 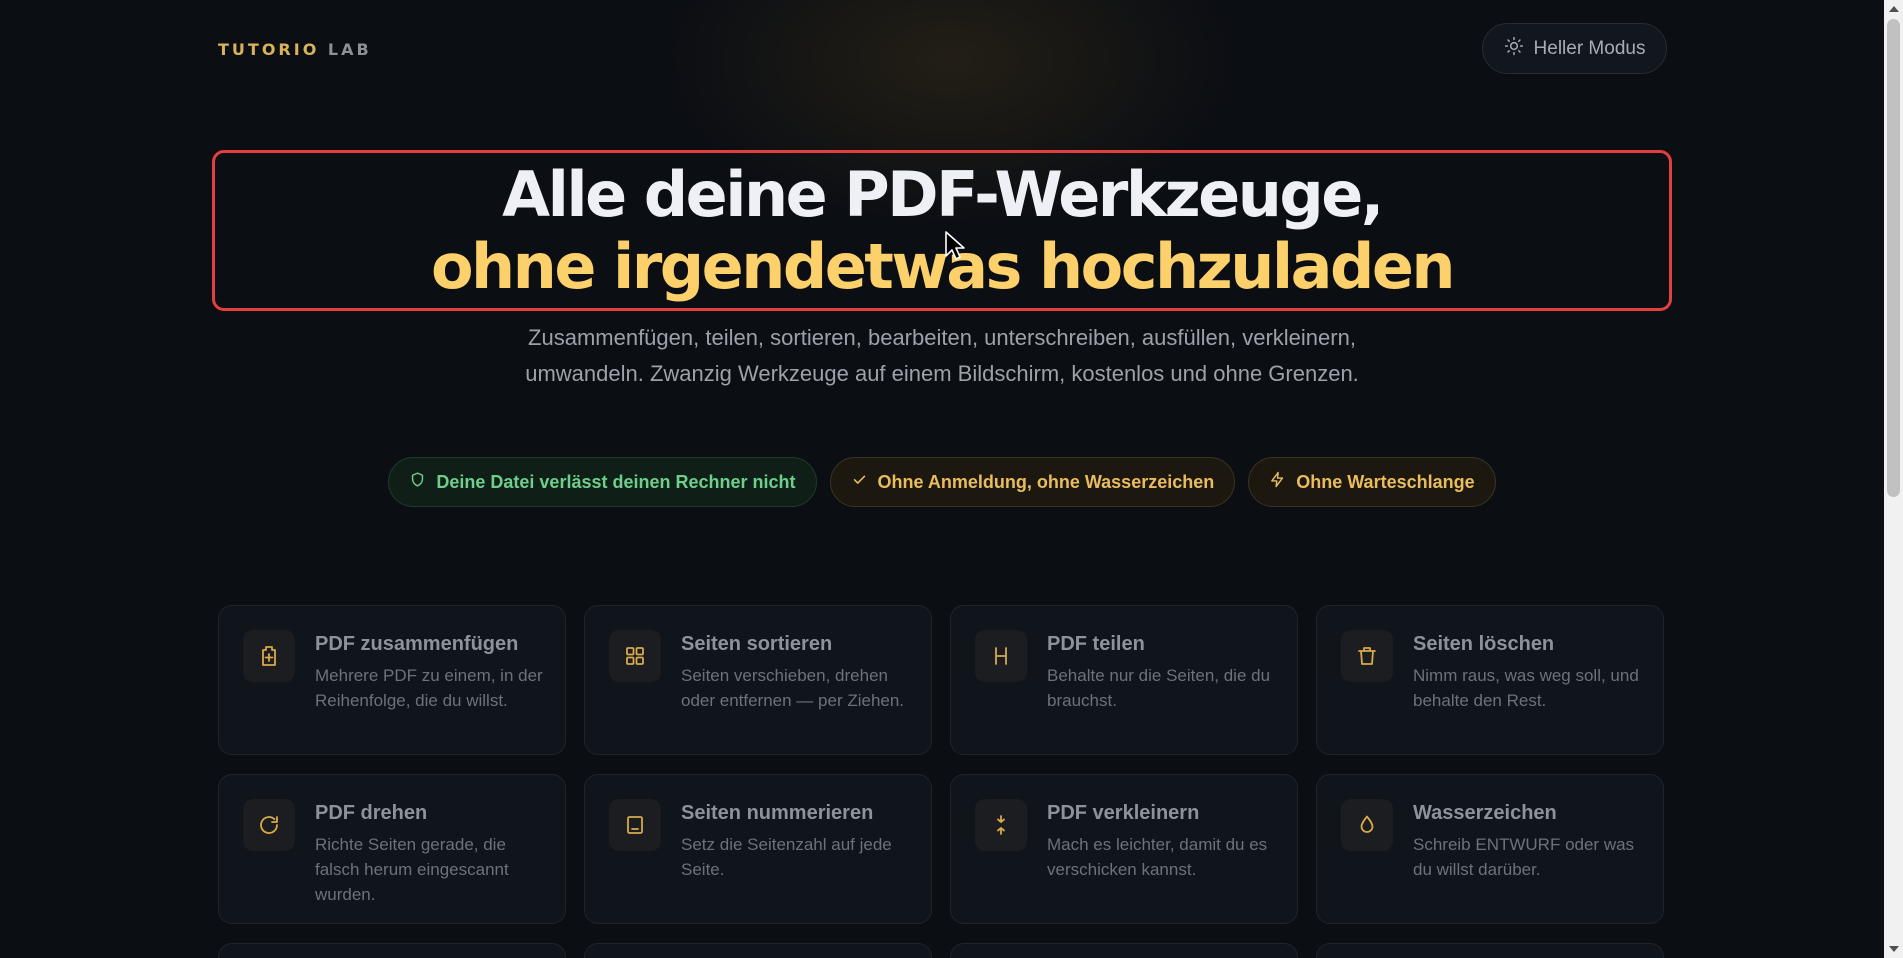 I want to click on split-icon, so click(x=1001, y=656).